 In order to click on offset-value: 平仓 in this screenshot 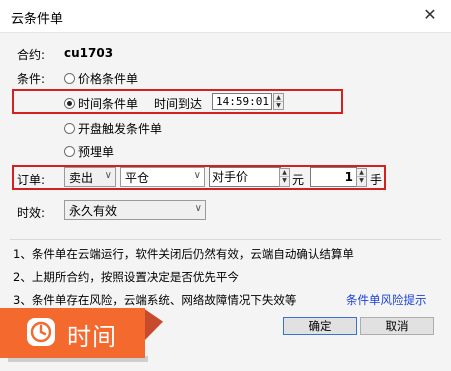, I will do `click(137, 177)`.